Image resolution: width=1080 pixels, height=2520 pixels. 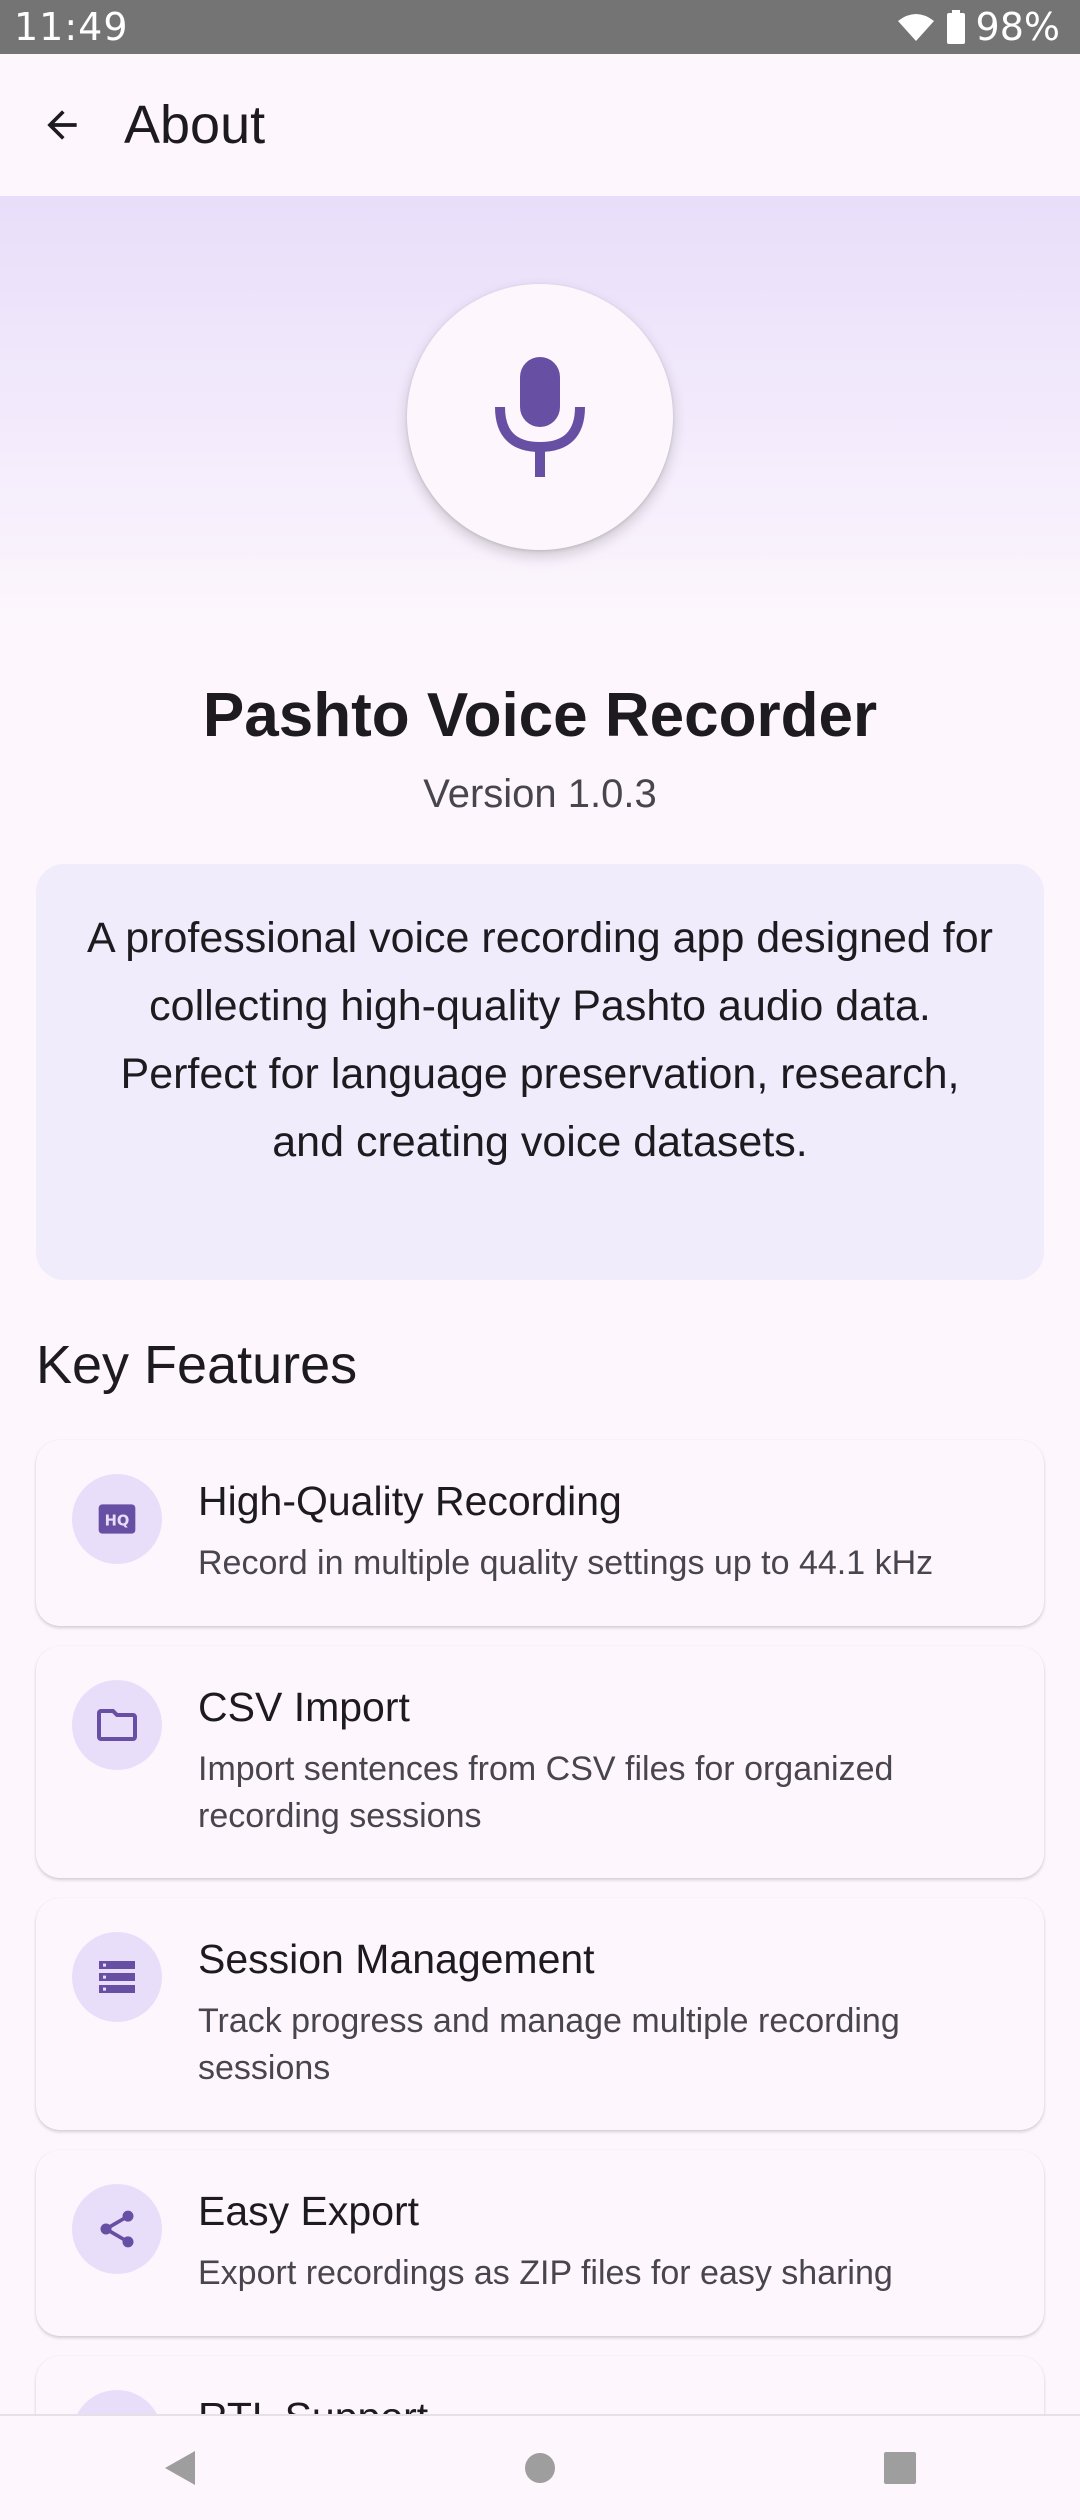 I want to click on nav-home-button, so click(x=540, y=2468).